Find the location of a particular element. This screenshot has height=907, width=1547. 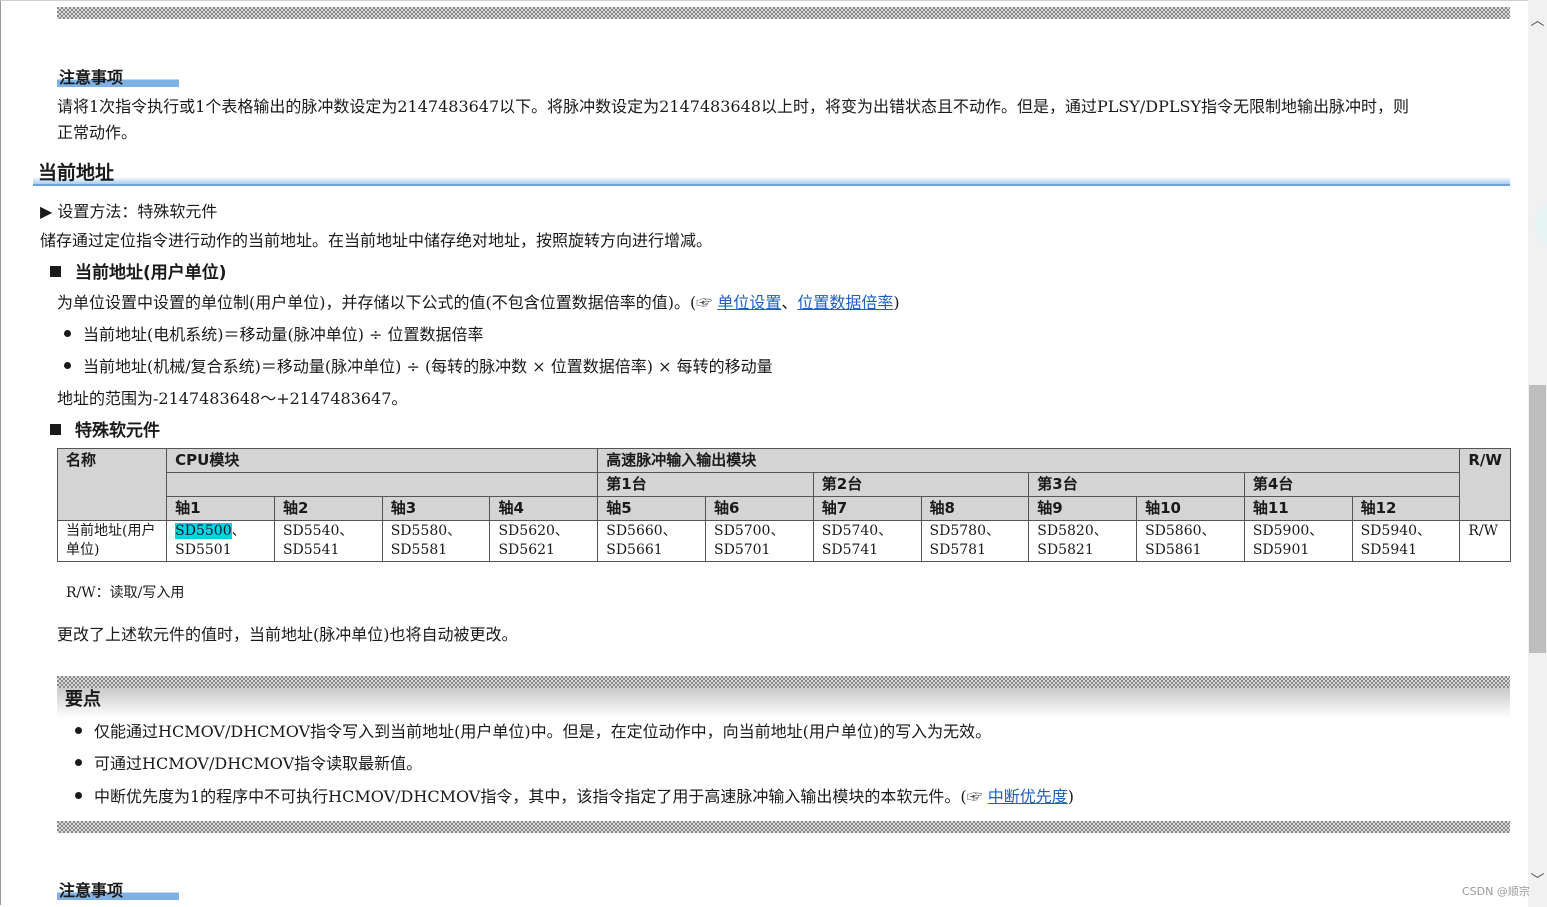

caution-title-2: 注意事项 is located at coordinates (118, 891).